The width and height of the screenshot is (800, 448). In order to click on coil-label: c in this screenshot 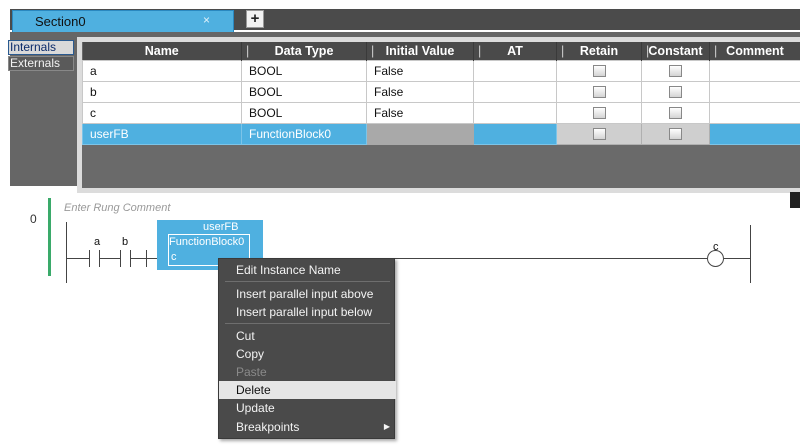, I will do `click(716, 247)`.